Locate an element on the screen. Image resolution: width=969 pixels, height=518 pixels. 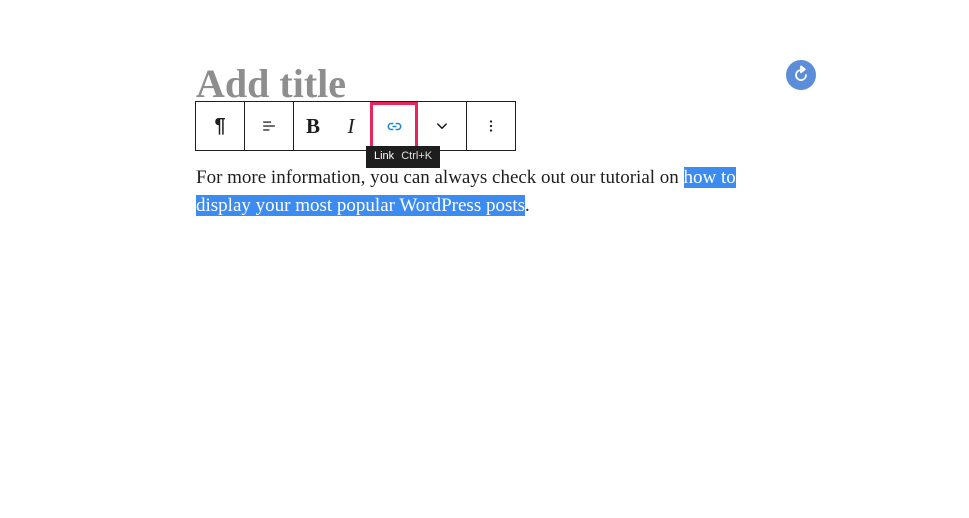
align-text-button is located at coordinates (269, 126).